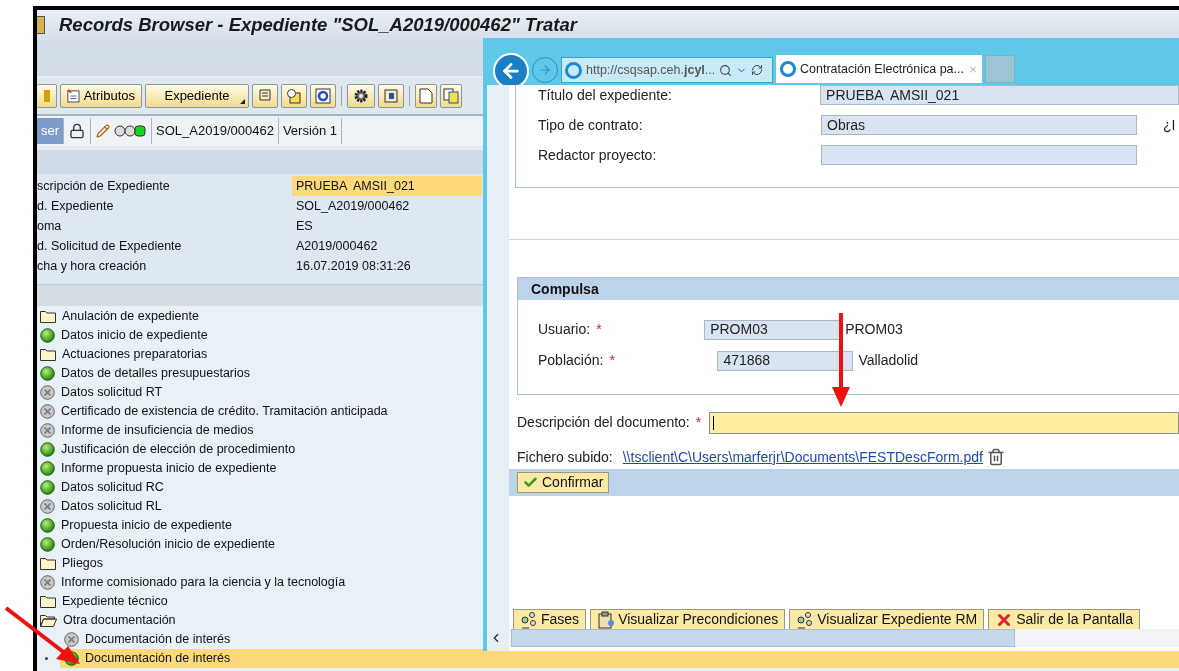 The width and height of the screenshot is (1179, 671). Describe the element at coordinates (563, 482) in the screenshot. I see `confirm-button: Confirmar` at that location.